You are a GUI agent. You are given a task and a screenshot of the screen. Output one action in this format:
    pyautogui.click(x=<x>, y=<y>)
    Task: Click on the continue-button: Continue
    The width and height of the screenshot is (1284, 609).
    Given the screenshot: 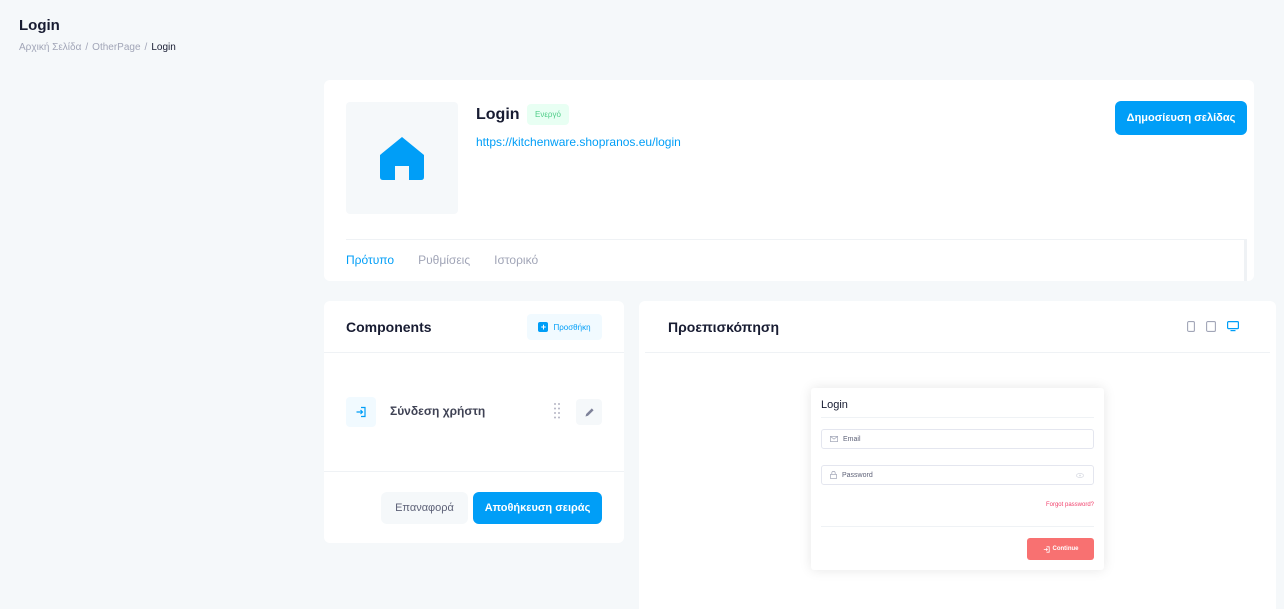 What is the action you would take?
    pyautogui.click(x=1060, y=549)
    